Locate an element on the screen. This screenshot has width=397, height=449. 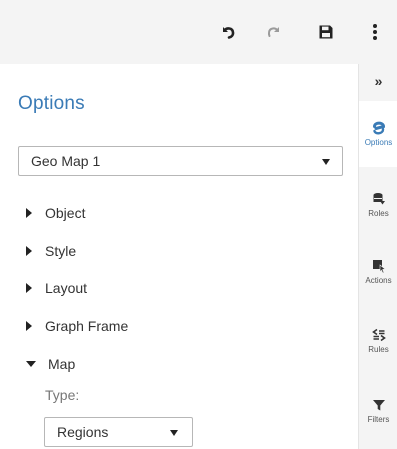
map-type-label: Type: is located at coordinates (62, 395).